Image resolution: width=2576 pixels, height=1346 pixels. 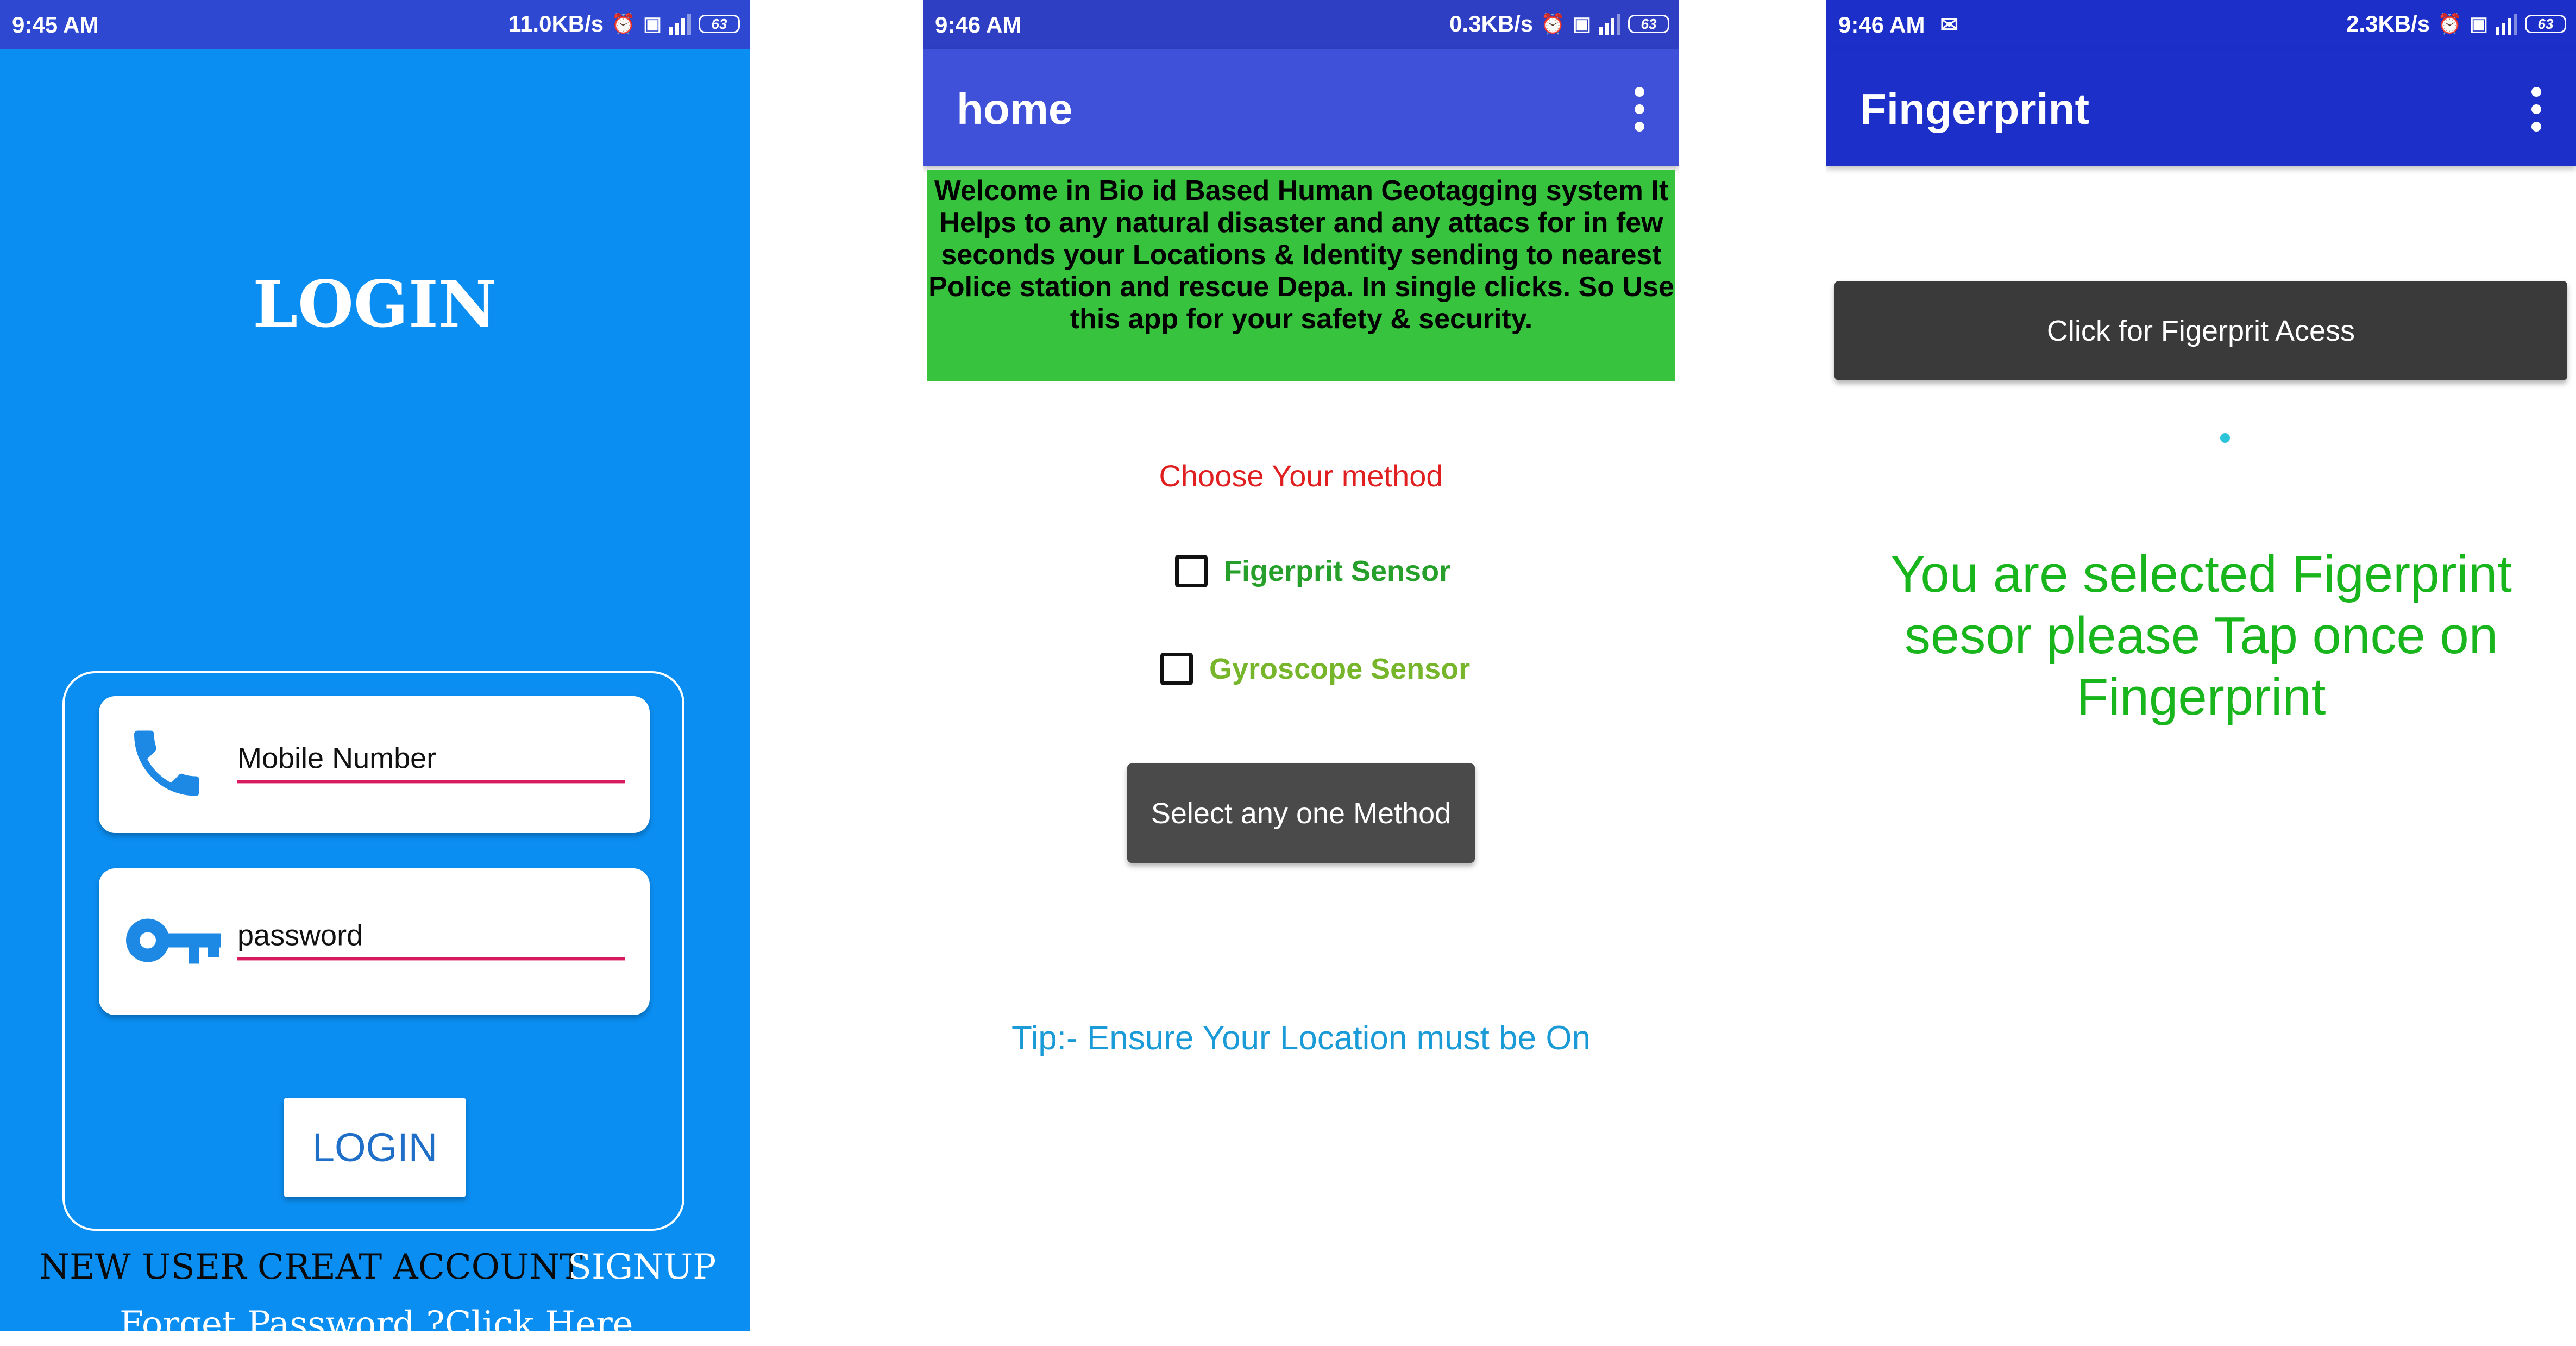 I want to click on mail-icon: ✉, so click(x=1949, y=25).